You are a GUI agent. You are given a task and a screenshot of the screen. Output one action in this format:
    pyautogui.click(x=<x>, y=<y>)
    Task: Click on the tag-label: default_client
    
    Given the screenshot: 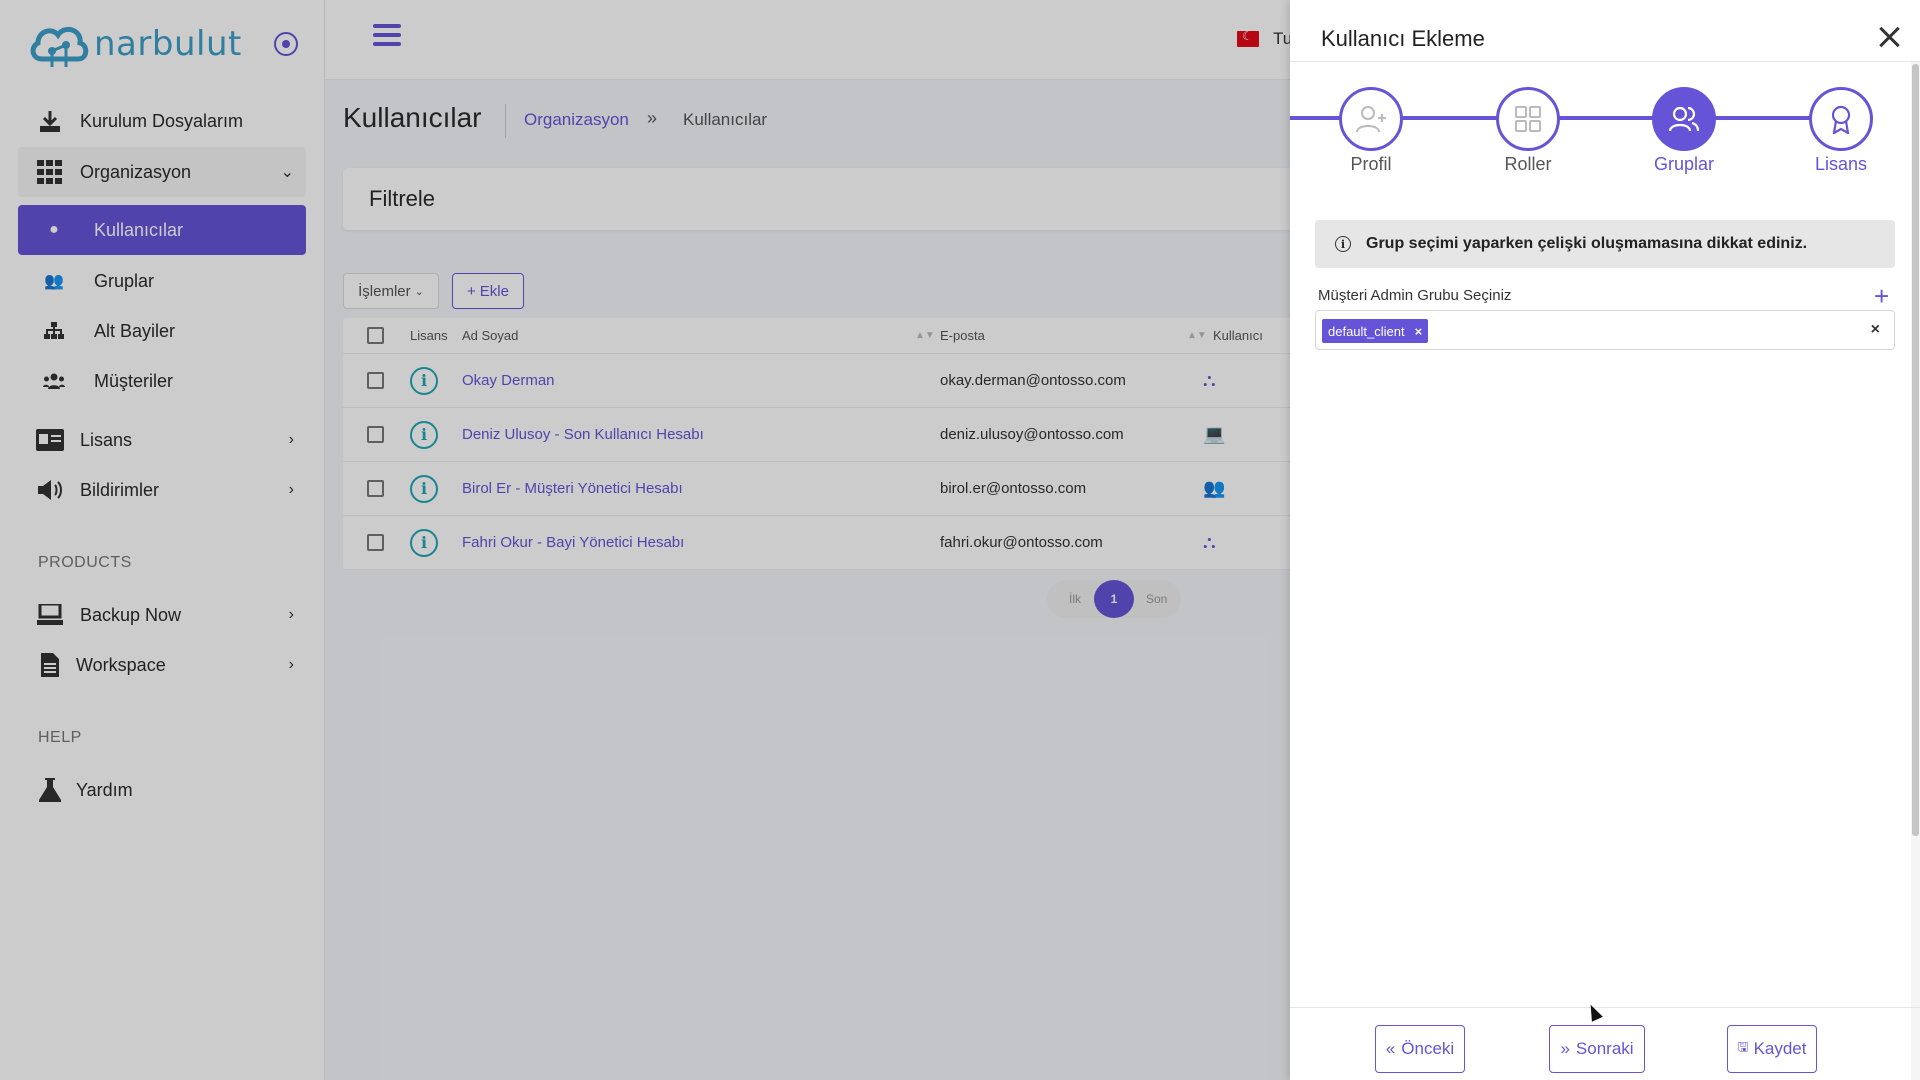 What is the action you would take?
    pyautogui.click(x=1366, y=331)
    